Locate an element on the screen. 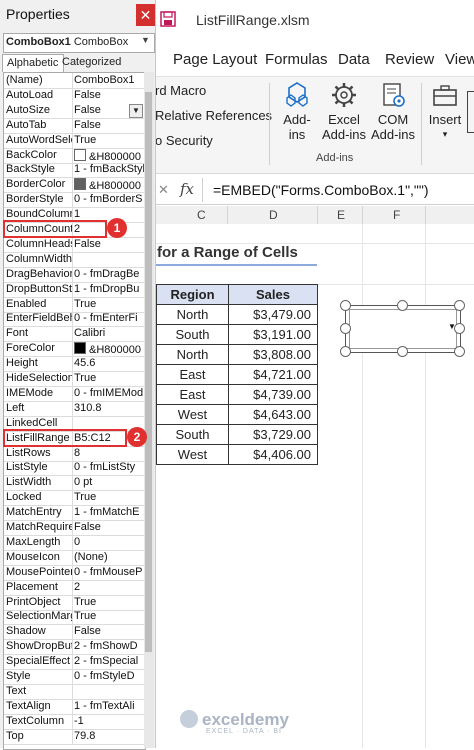 The height and width of the screenshot is (750, 474). sales-cell: $4,721.00 is located at coordinates (273, 374).